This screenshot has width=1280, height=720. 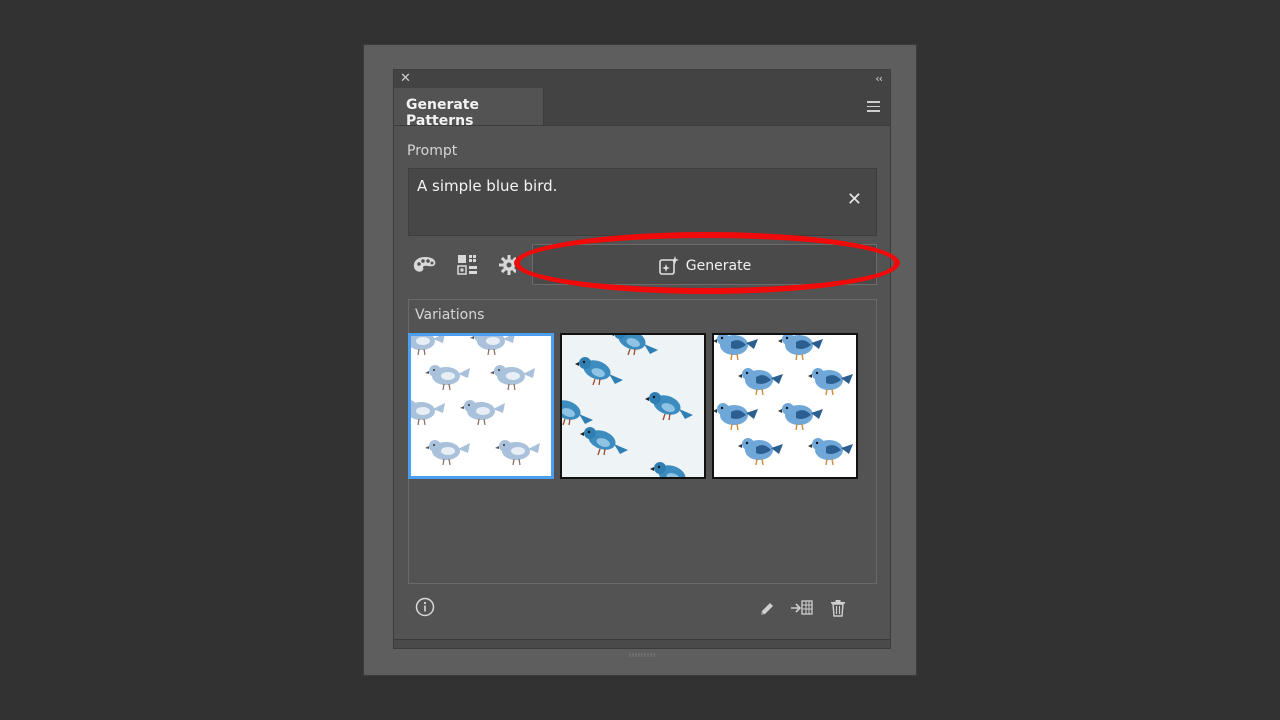 I want to click on clear-prompt-icon: ✕, so click(x=854, y=200).